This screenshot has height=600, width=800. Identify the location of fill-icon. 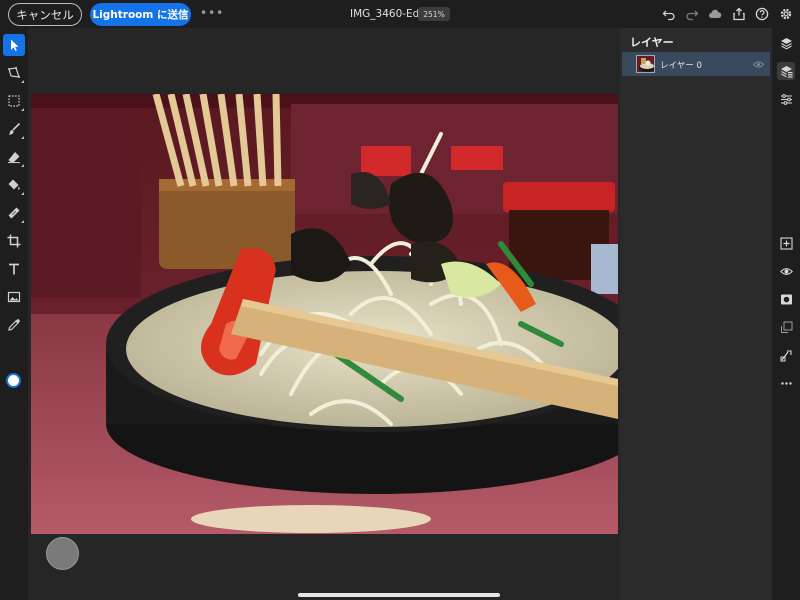
(14, 184).